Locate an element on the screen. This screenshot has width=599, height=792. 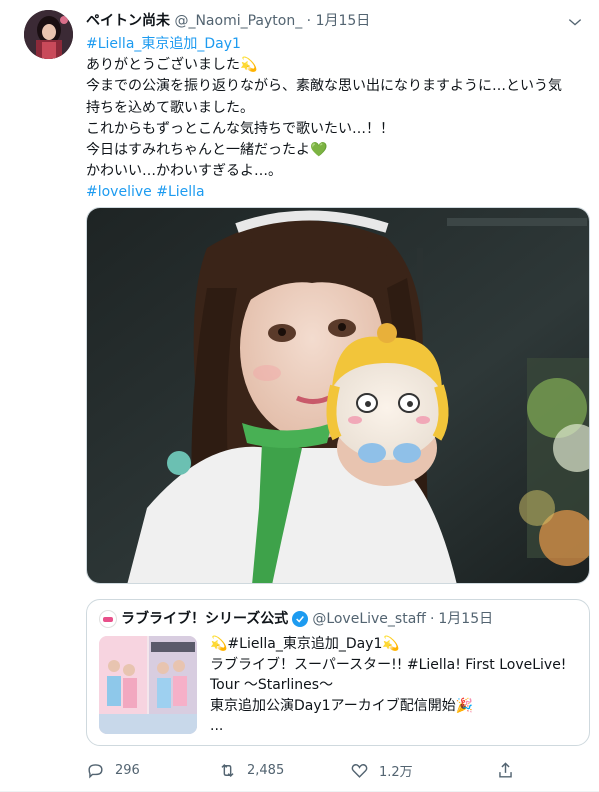
tweet-text-line: かわいい…かわいすぎるよ…。 is located at coordinates (184, 171).